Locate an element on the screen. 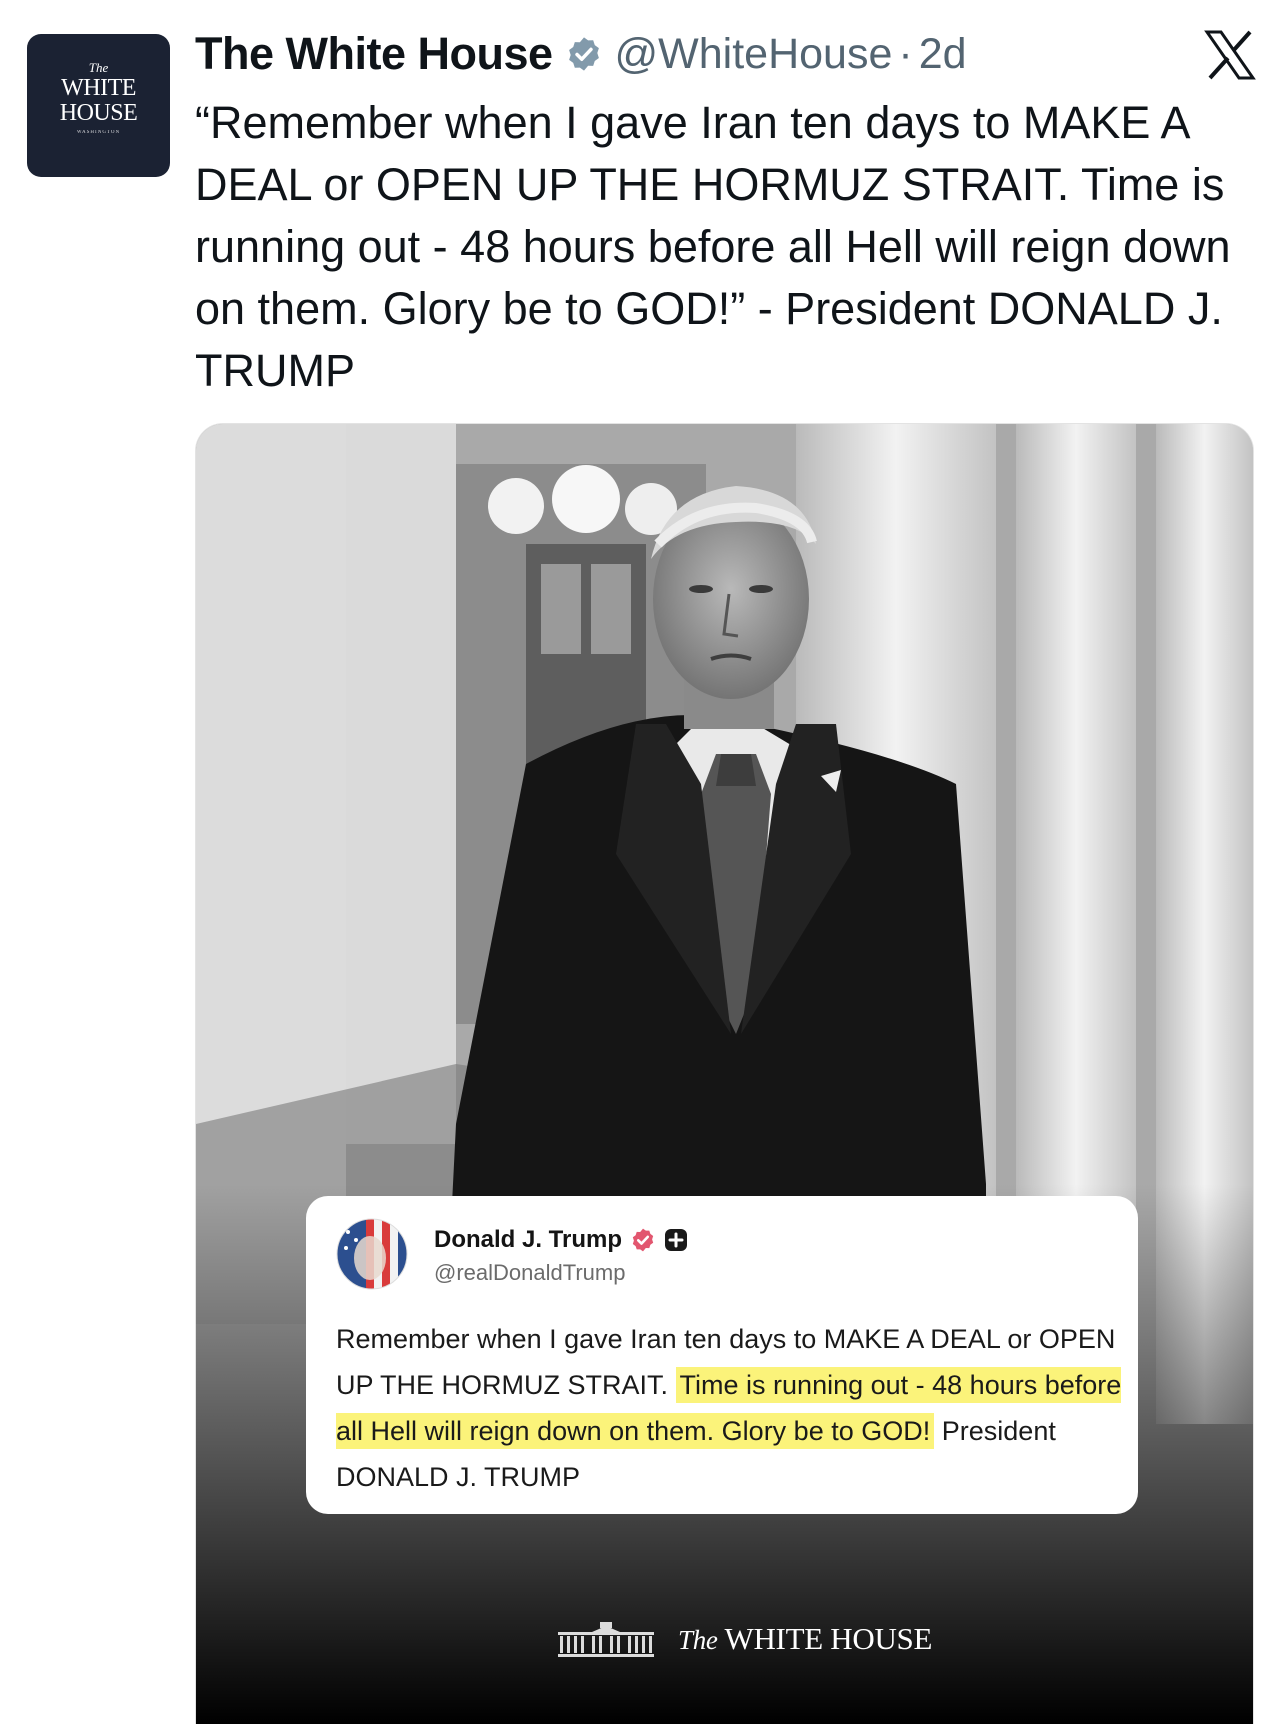 Image resolution: width=1284 pixels, height=1724 pixels. white-house-building-icon is located at coordinates (606, 1639).